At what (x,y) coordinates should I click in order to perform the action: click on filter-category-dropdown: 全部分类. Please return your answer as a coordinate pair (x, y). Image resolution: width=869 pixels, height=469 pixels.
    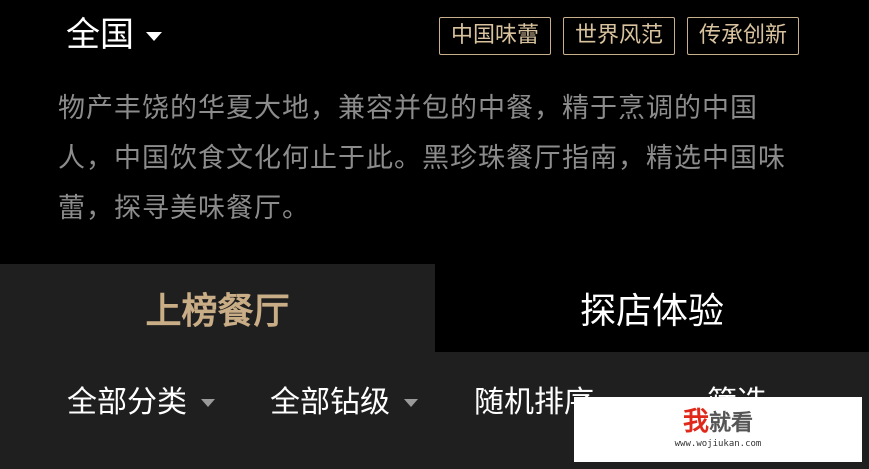
    Looking at the image, I should click on (141, 403).